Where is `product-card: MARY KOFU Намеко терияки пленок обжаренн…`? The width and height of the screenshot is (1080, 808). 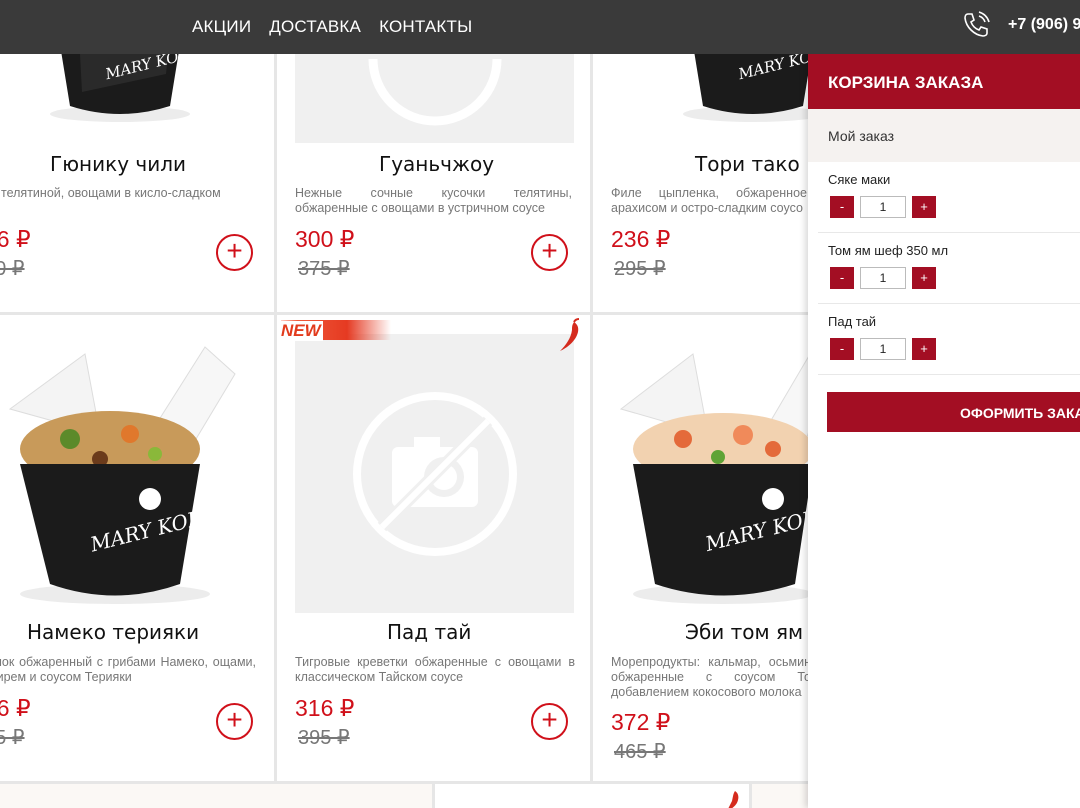
product-card: MARY KOFU Намеко терияки пленок обжаренн… is located at coordinates (137, 548).